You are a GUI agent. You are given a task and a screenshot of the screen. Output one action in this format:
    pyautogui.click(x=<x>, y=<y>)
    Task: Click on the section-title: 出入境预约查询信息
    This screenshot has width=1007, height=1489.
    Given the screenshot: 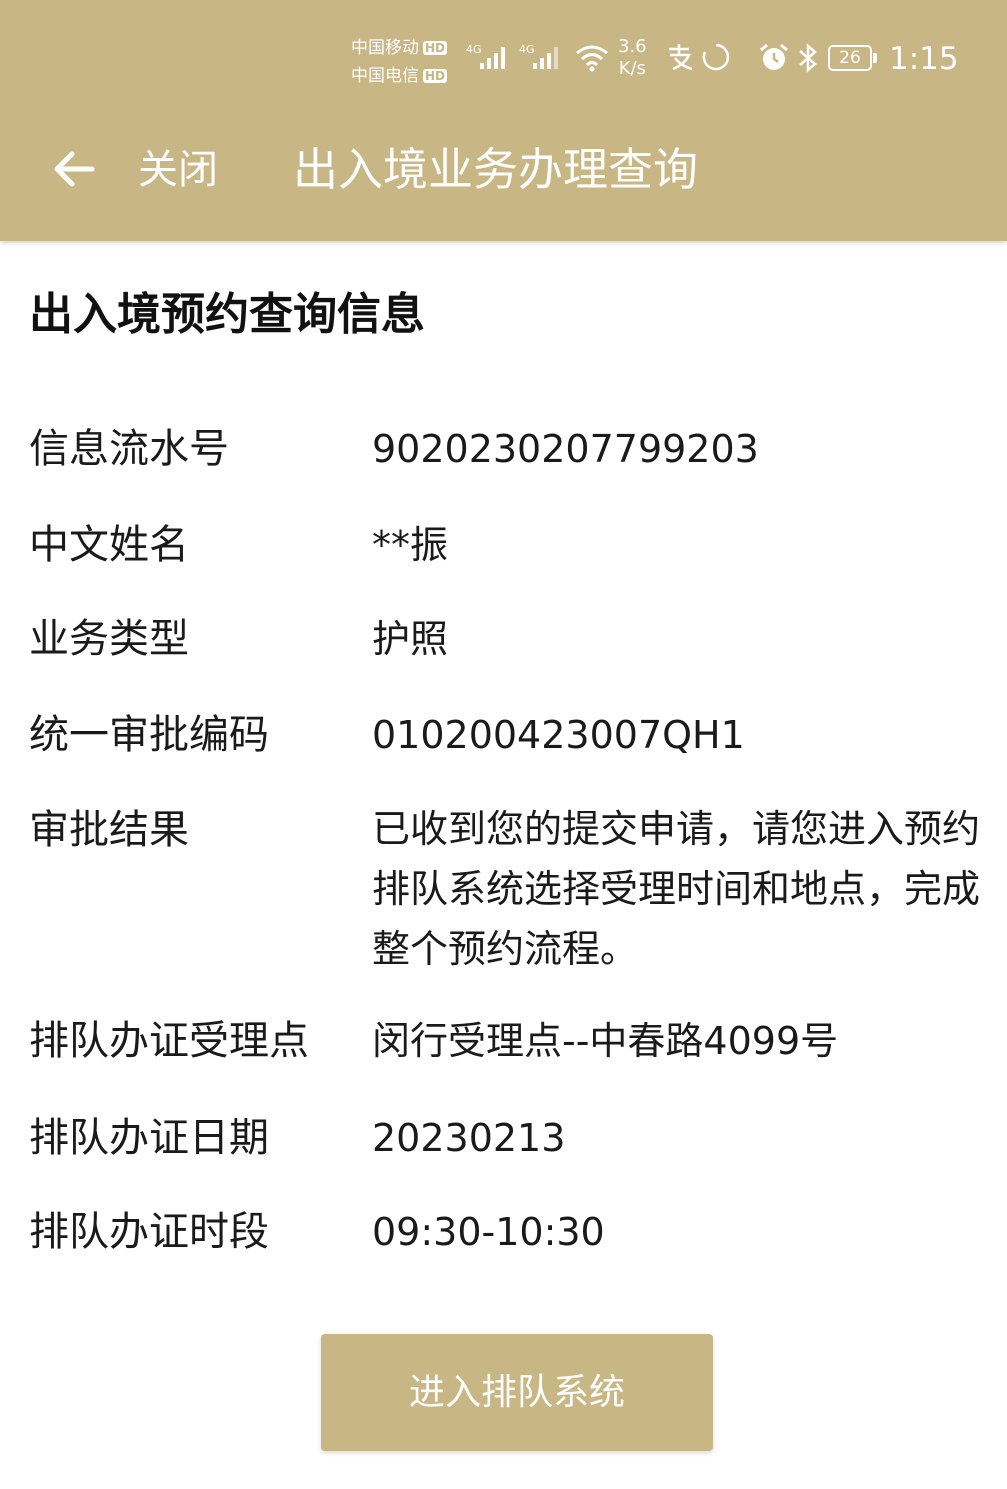 What is the action you would take?
    pyautogui.click(x=227, y=314)
    